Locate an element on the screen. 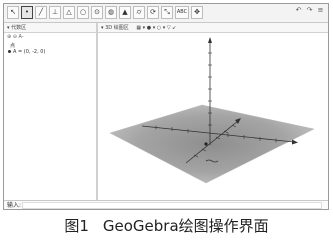  move-tool-button: ↖ is located at coordinates (13, 12).